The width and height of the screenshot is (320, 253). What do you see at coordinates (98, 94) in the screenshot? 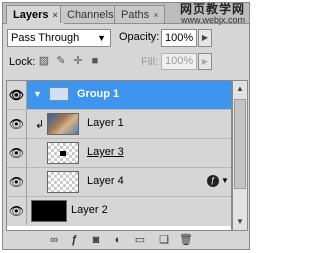
I see `layer-name: Group 1` at bounding box center [98, 94].